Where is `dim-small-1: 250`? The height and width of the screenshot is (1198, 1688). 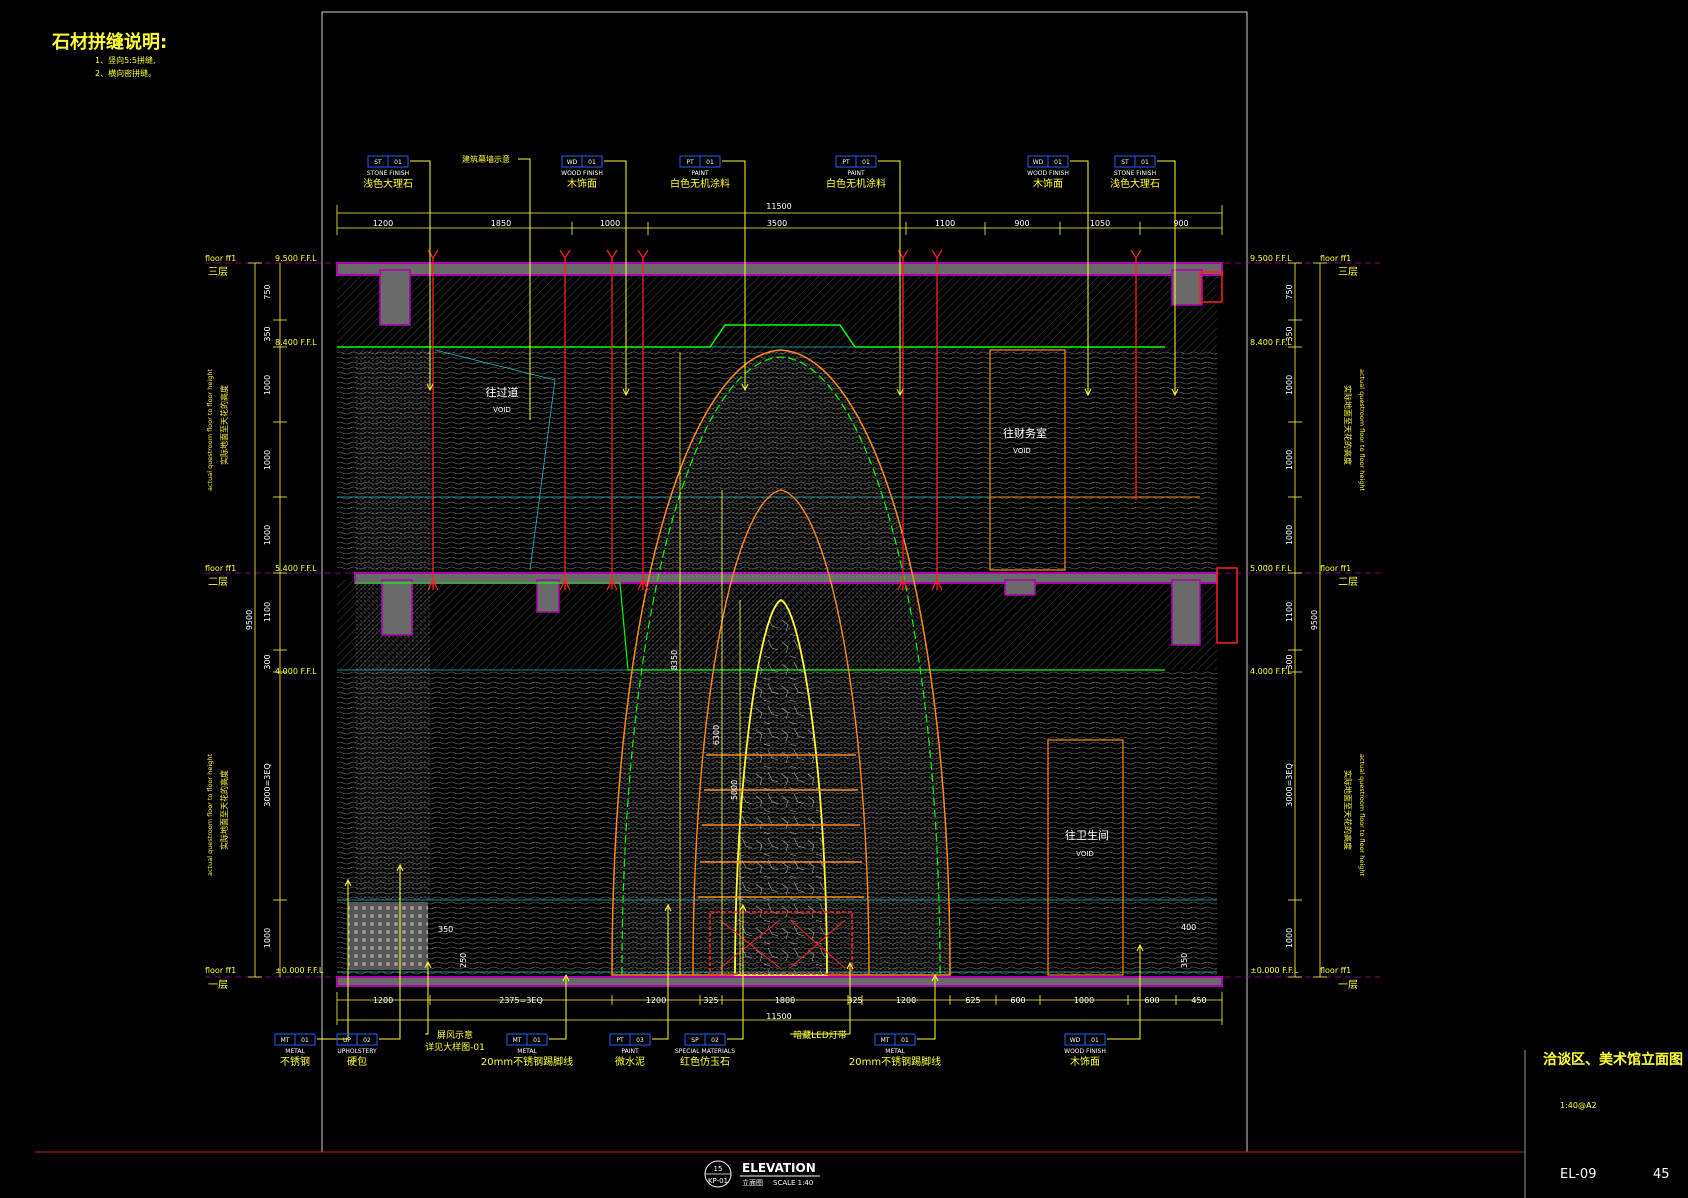
dim-small-1: 250 is located at coordinates (463, 960).